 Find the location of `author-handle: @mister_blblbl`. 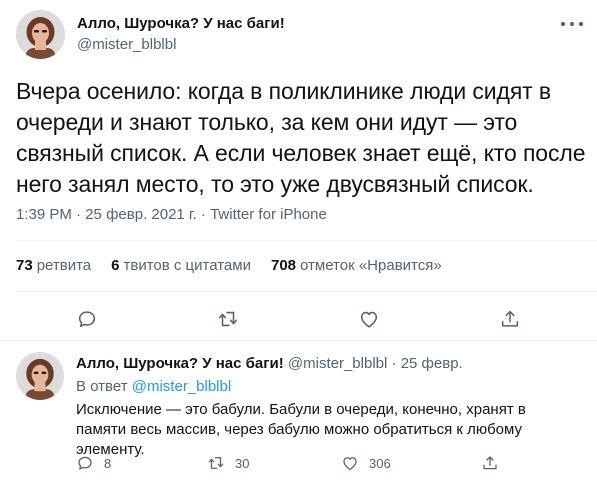

author-handle: @mister_blblbl is located at coordinates (181, 45).